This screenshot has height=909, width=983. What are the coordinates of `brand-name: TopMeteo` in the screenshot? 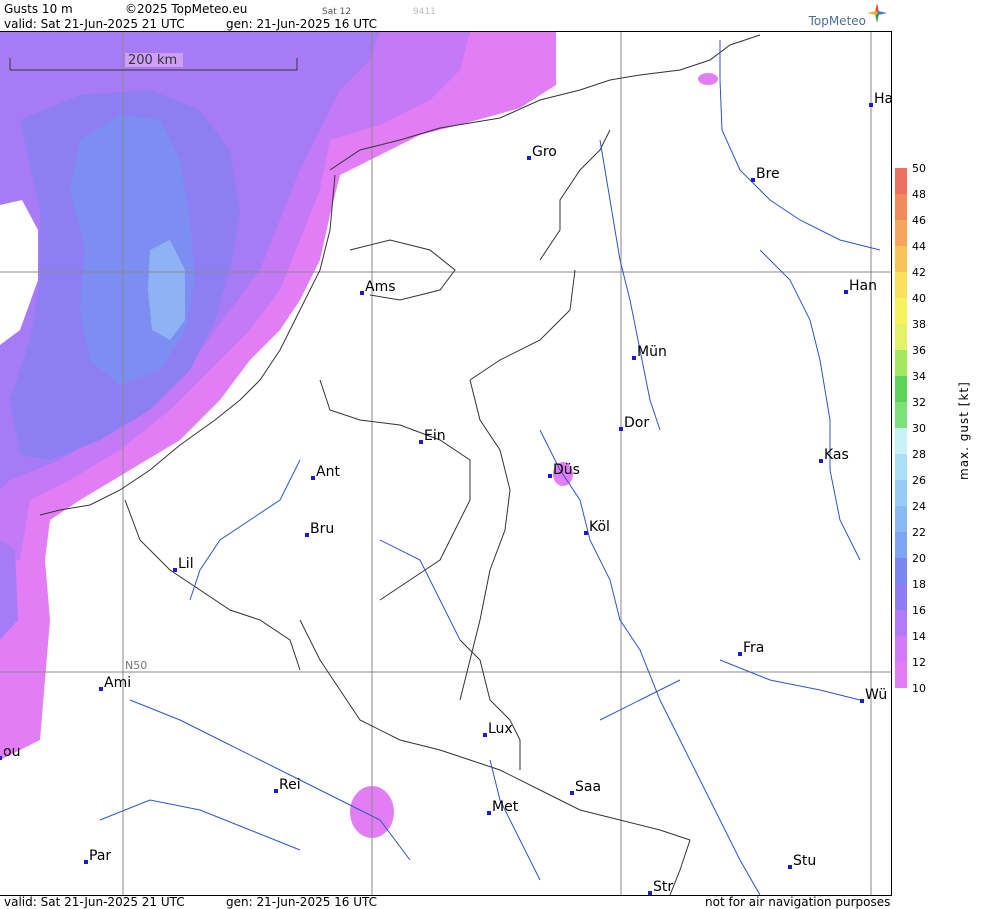 It's located at (837, 21).